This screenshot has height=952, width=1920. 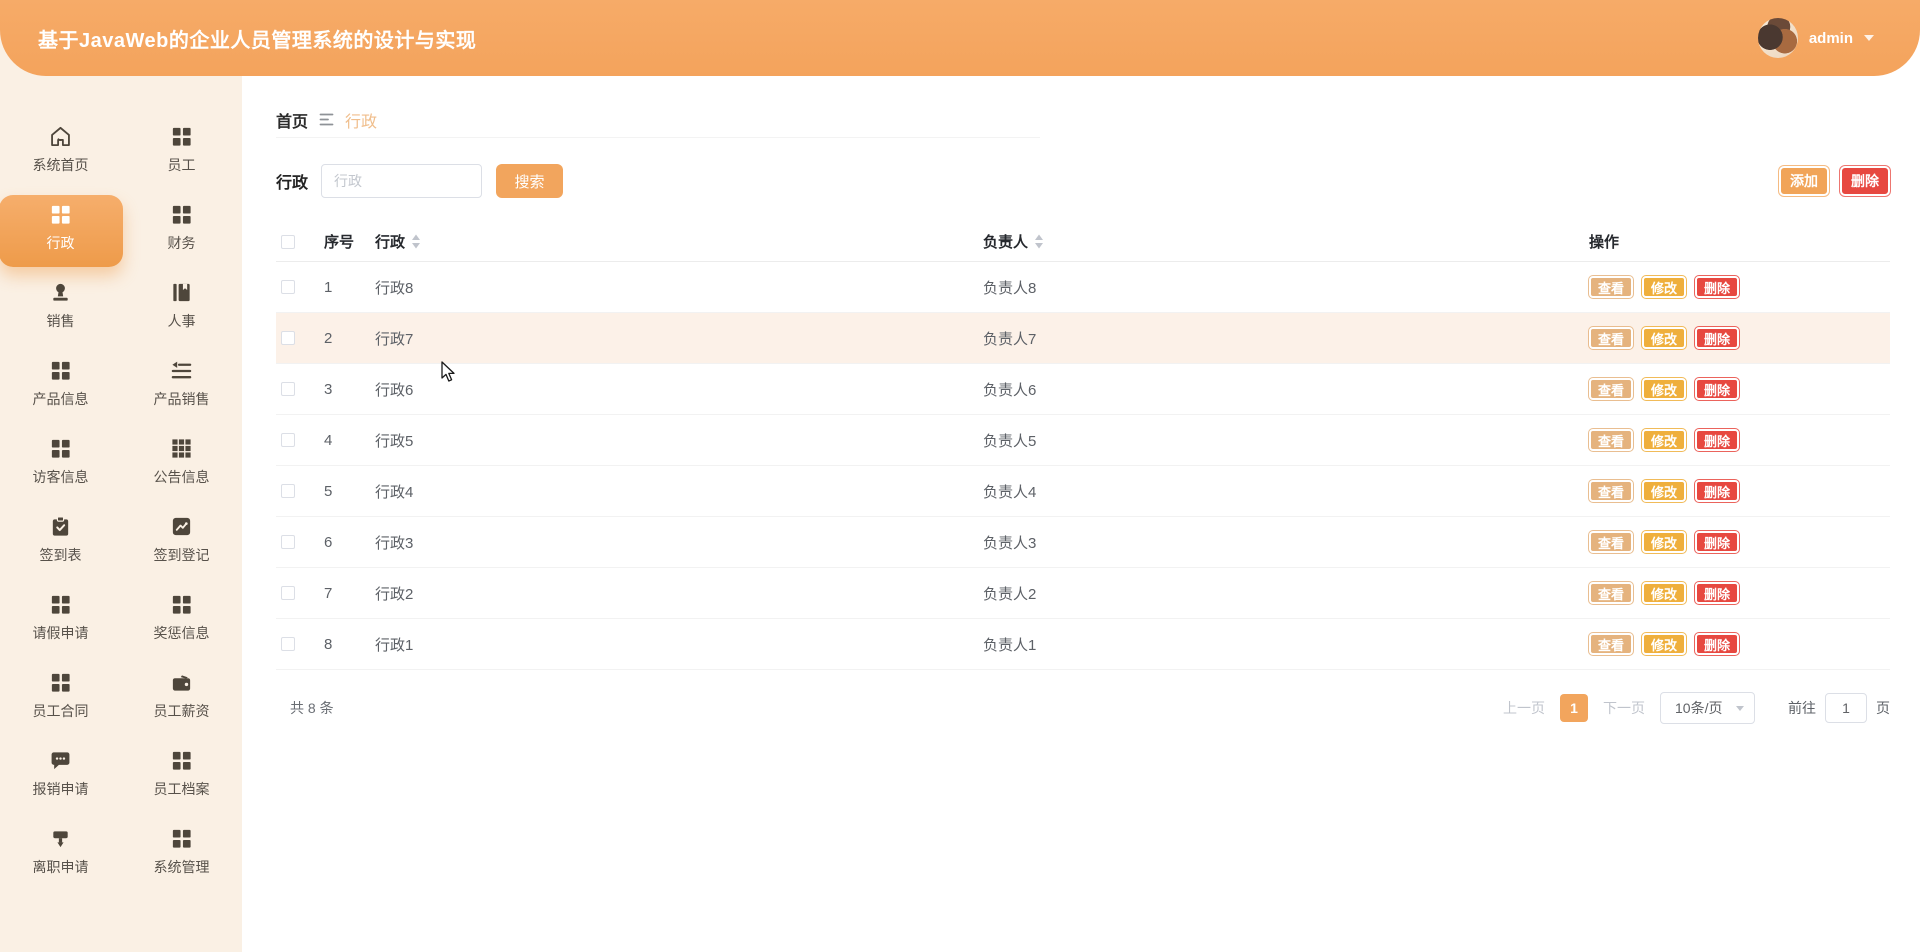 I want to click on sidebar-item-product-sales: 产品销售, so click(x=181, y=389).